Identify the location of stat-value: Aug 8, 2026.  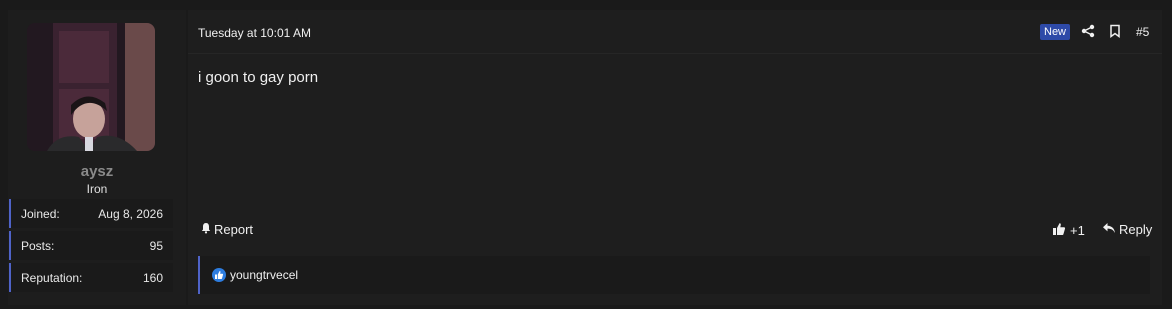
(130, 214).